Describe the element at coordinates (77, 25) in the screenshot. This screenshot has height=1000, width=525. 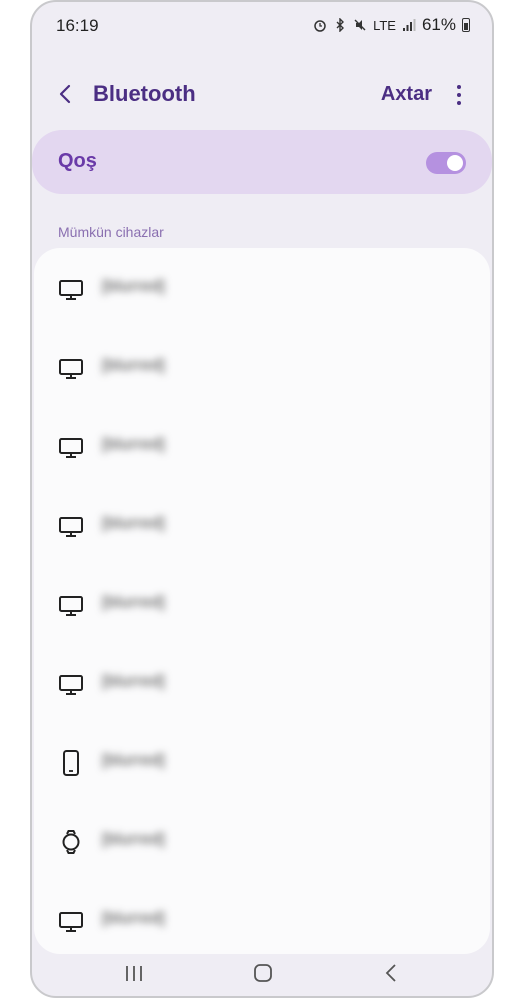
I see `status-time: 16:19` at that location.